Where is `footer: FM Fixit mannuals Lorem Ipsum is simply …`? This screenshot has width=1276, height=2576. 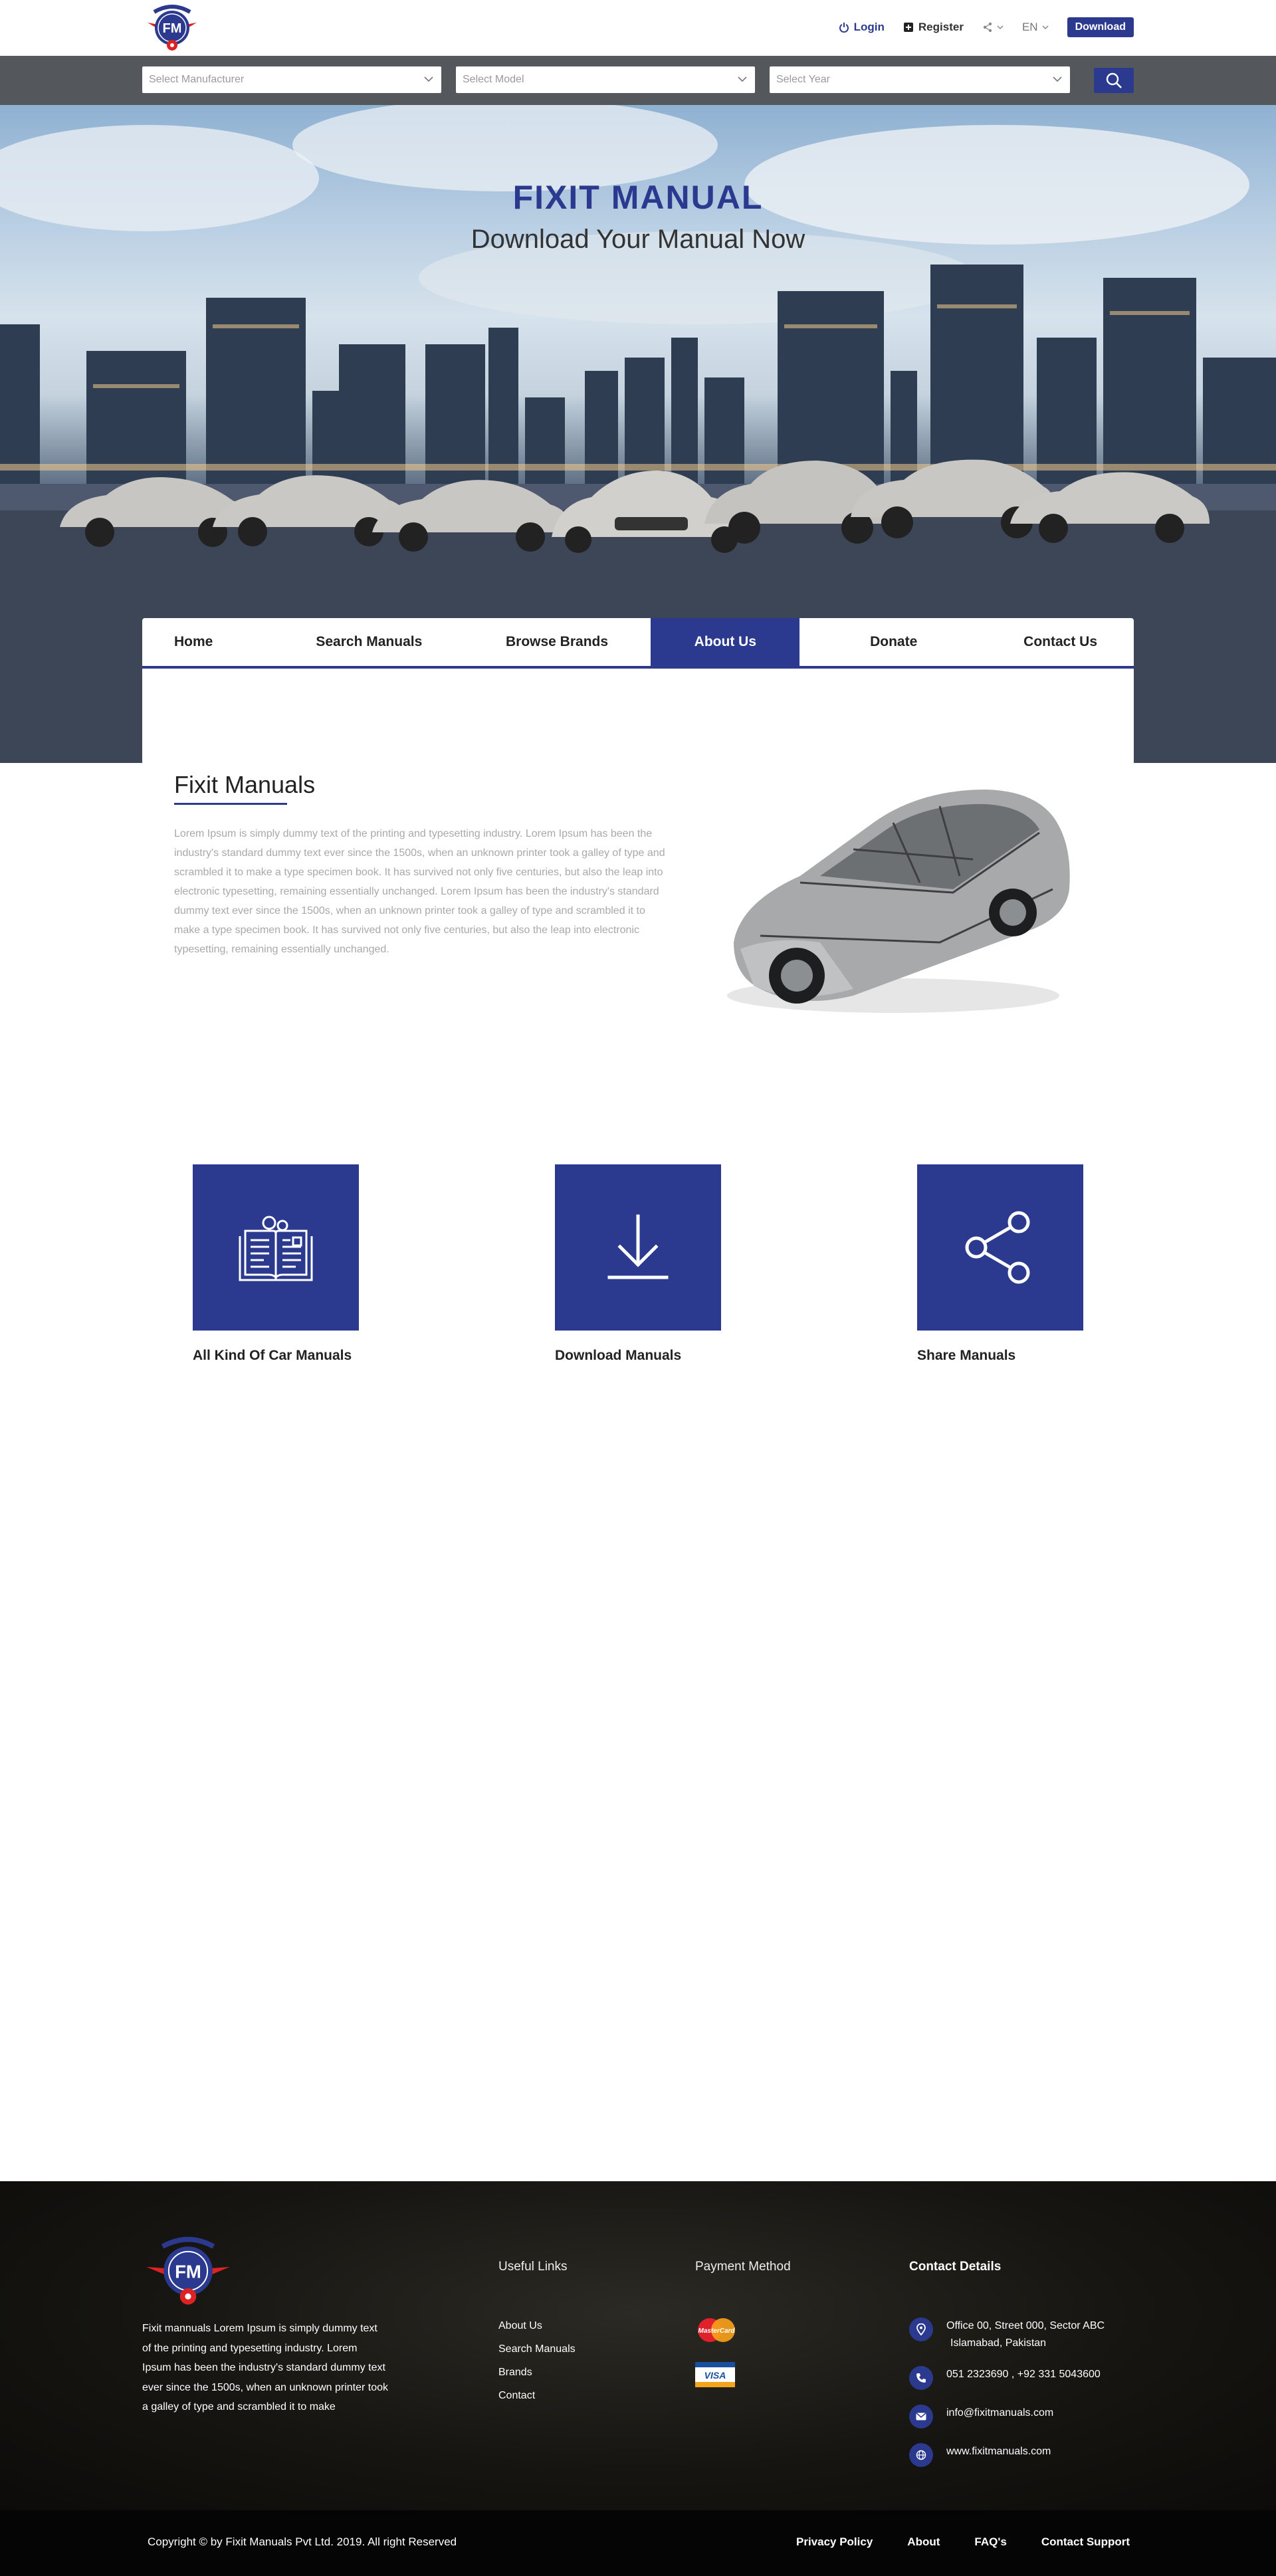
footer: FM Fixit mannuals Lorem Ipsum is simply … is located at coordinates (638, 2345).